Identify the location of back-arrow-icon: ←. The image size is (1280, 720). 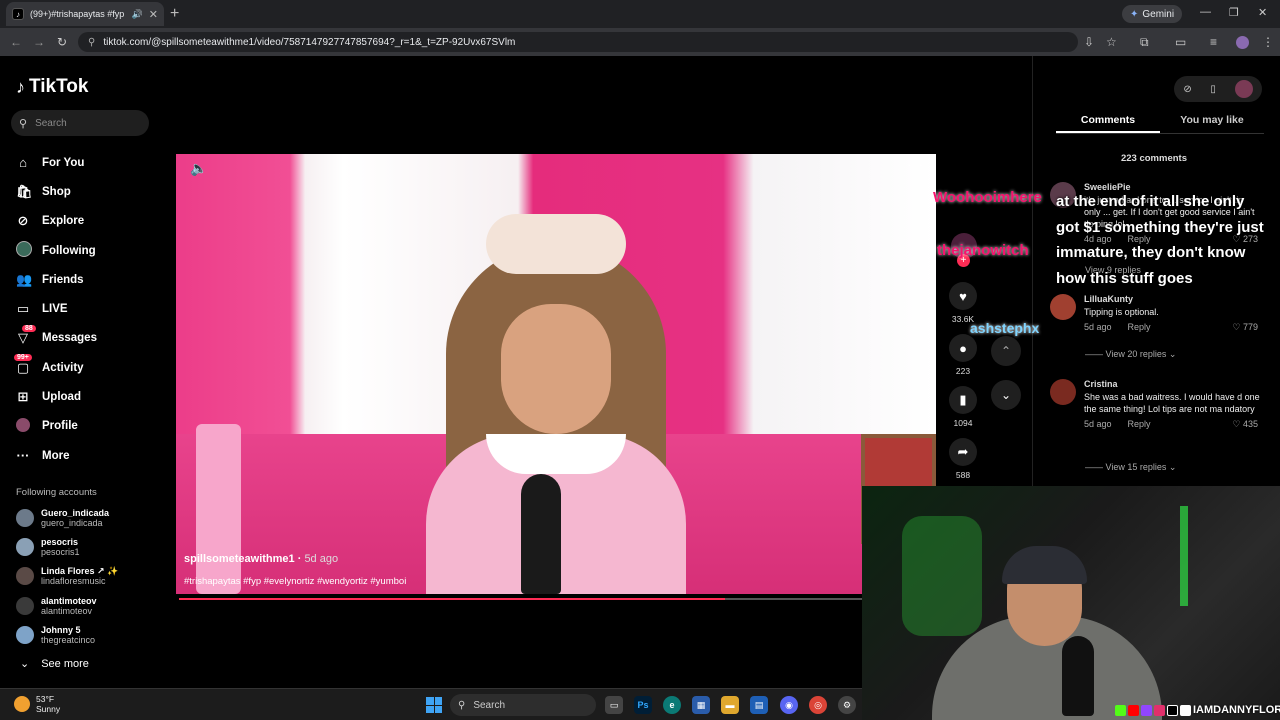
(16, 42).